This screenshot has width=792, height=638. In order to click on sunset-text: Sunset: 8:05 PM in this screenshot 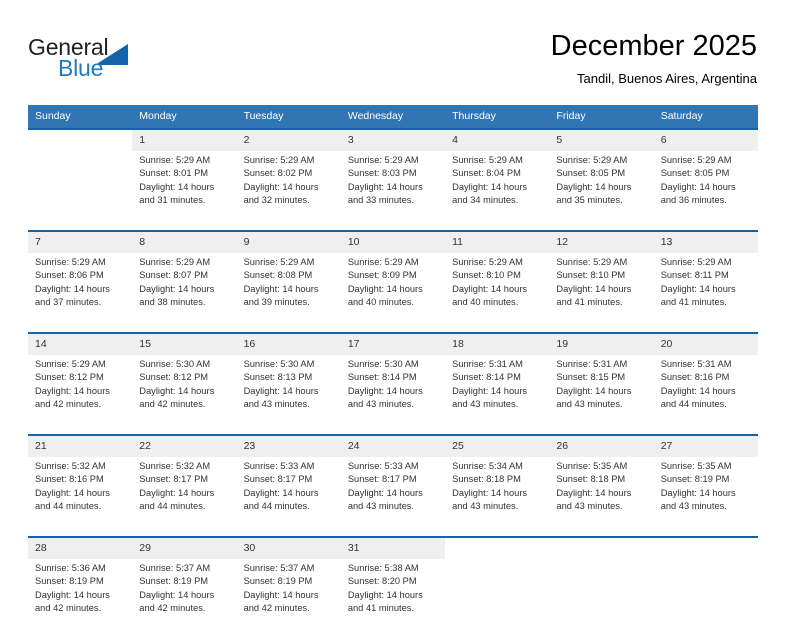, I will do `click(695, 173)`.